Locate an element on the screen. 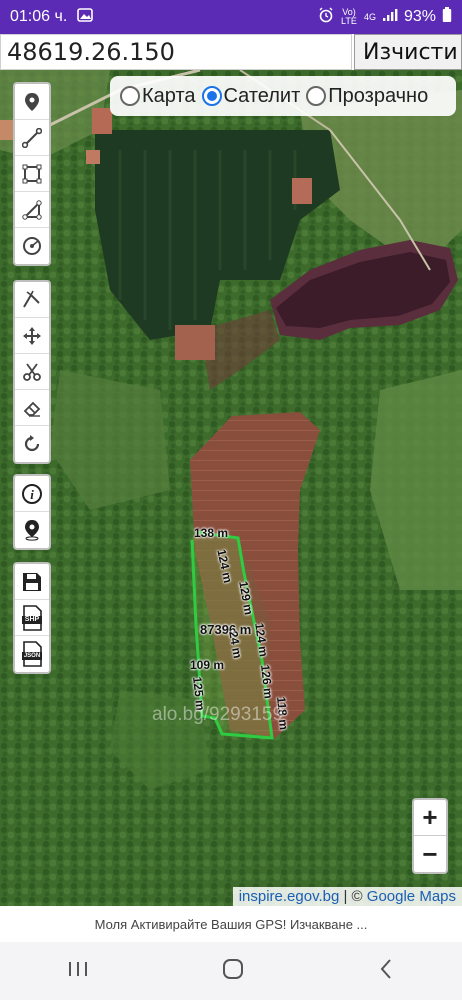  rectangle-icon is located at coordinates (32, 173).